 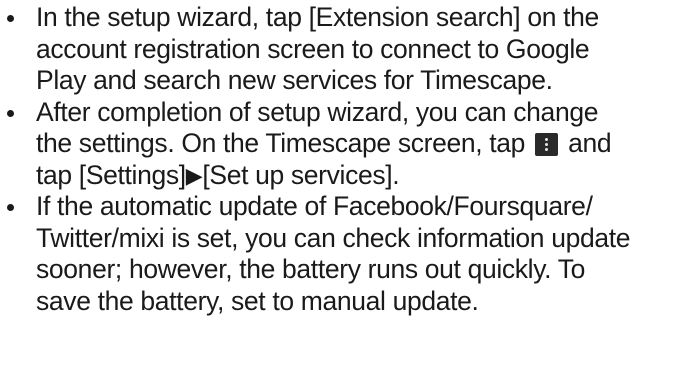 I want to click on text-fragment: and, so click(x=590, y=143).